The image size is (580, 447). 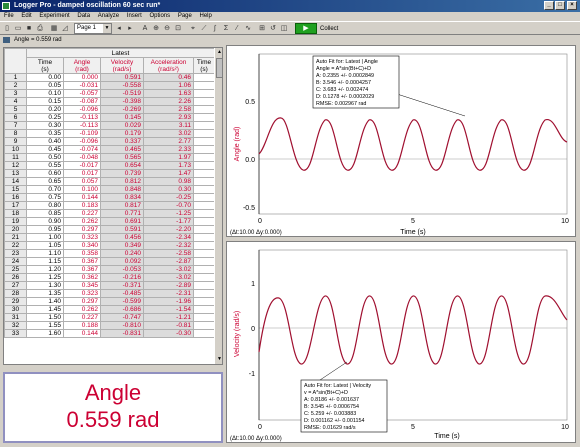 What do you see at coordinates (168, 93) in the screenshot?
I see `table-cell: 1.63` at bounding box center [168, 93].